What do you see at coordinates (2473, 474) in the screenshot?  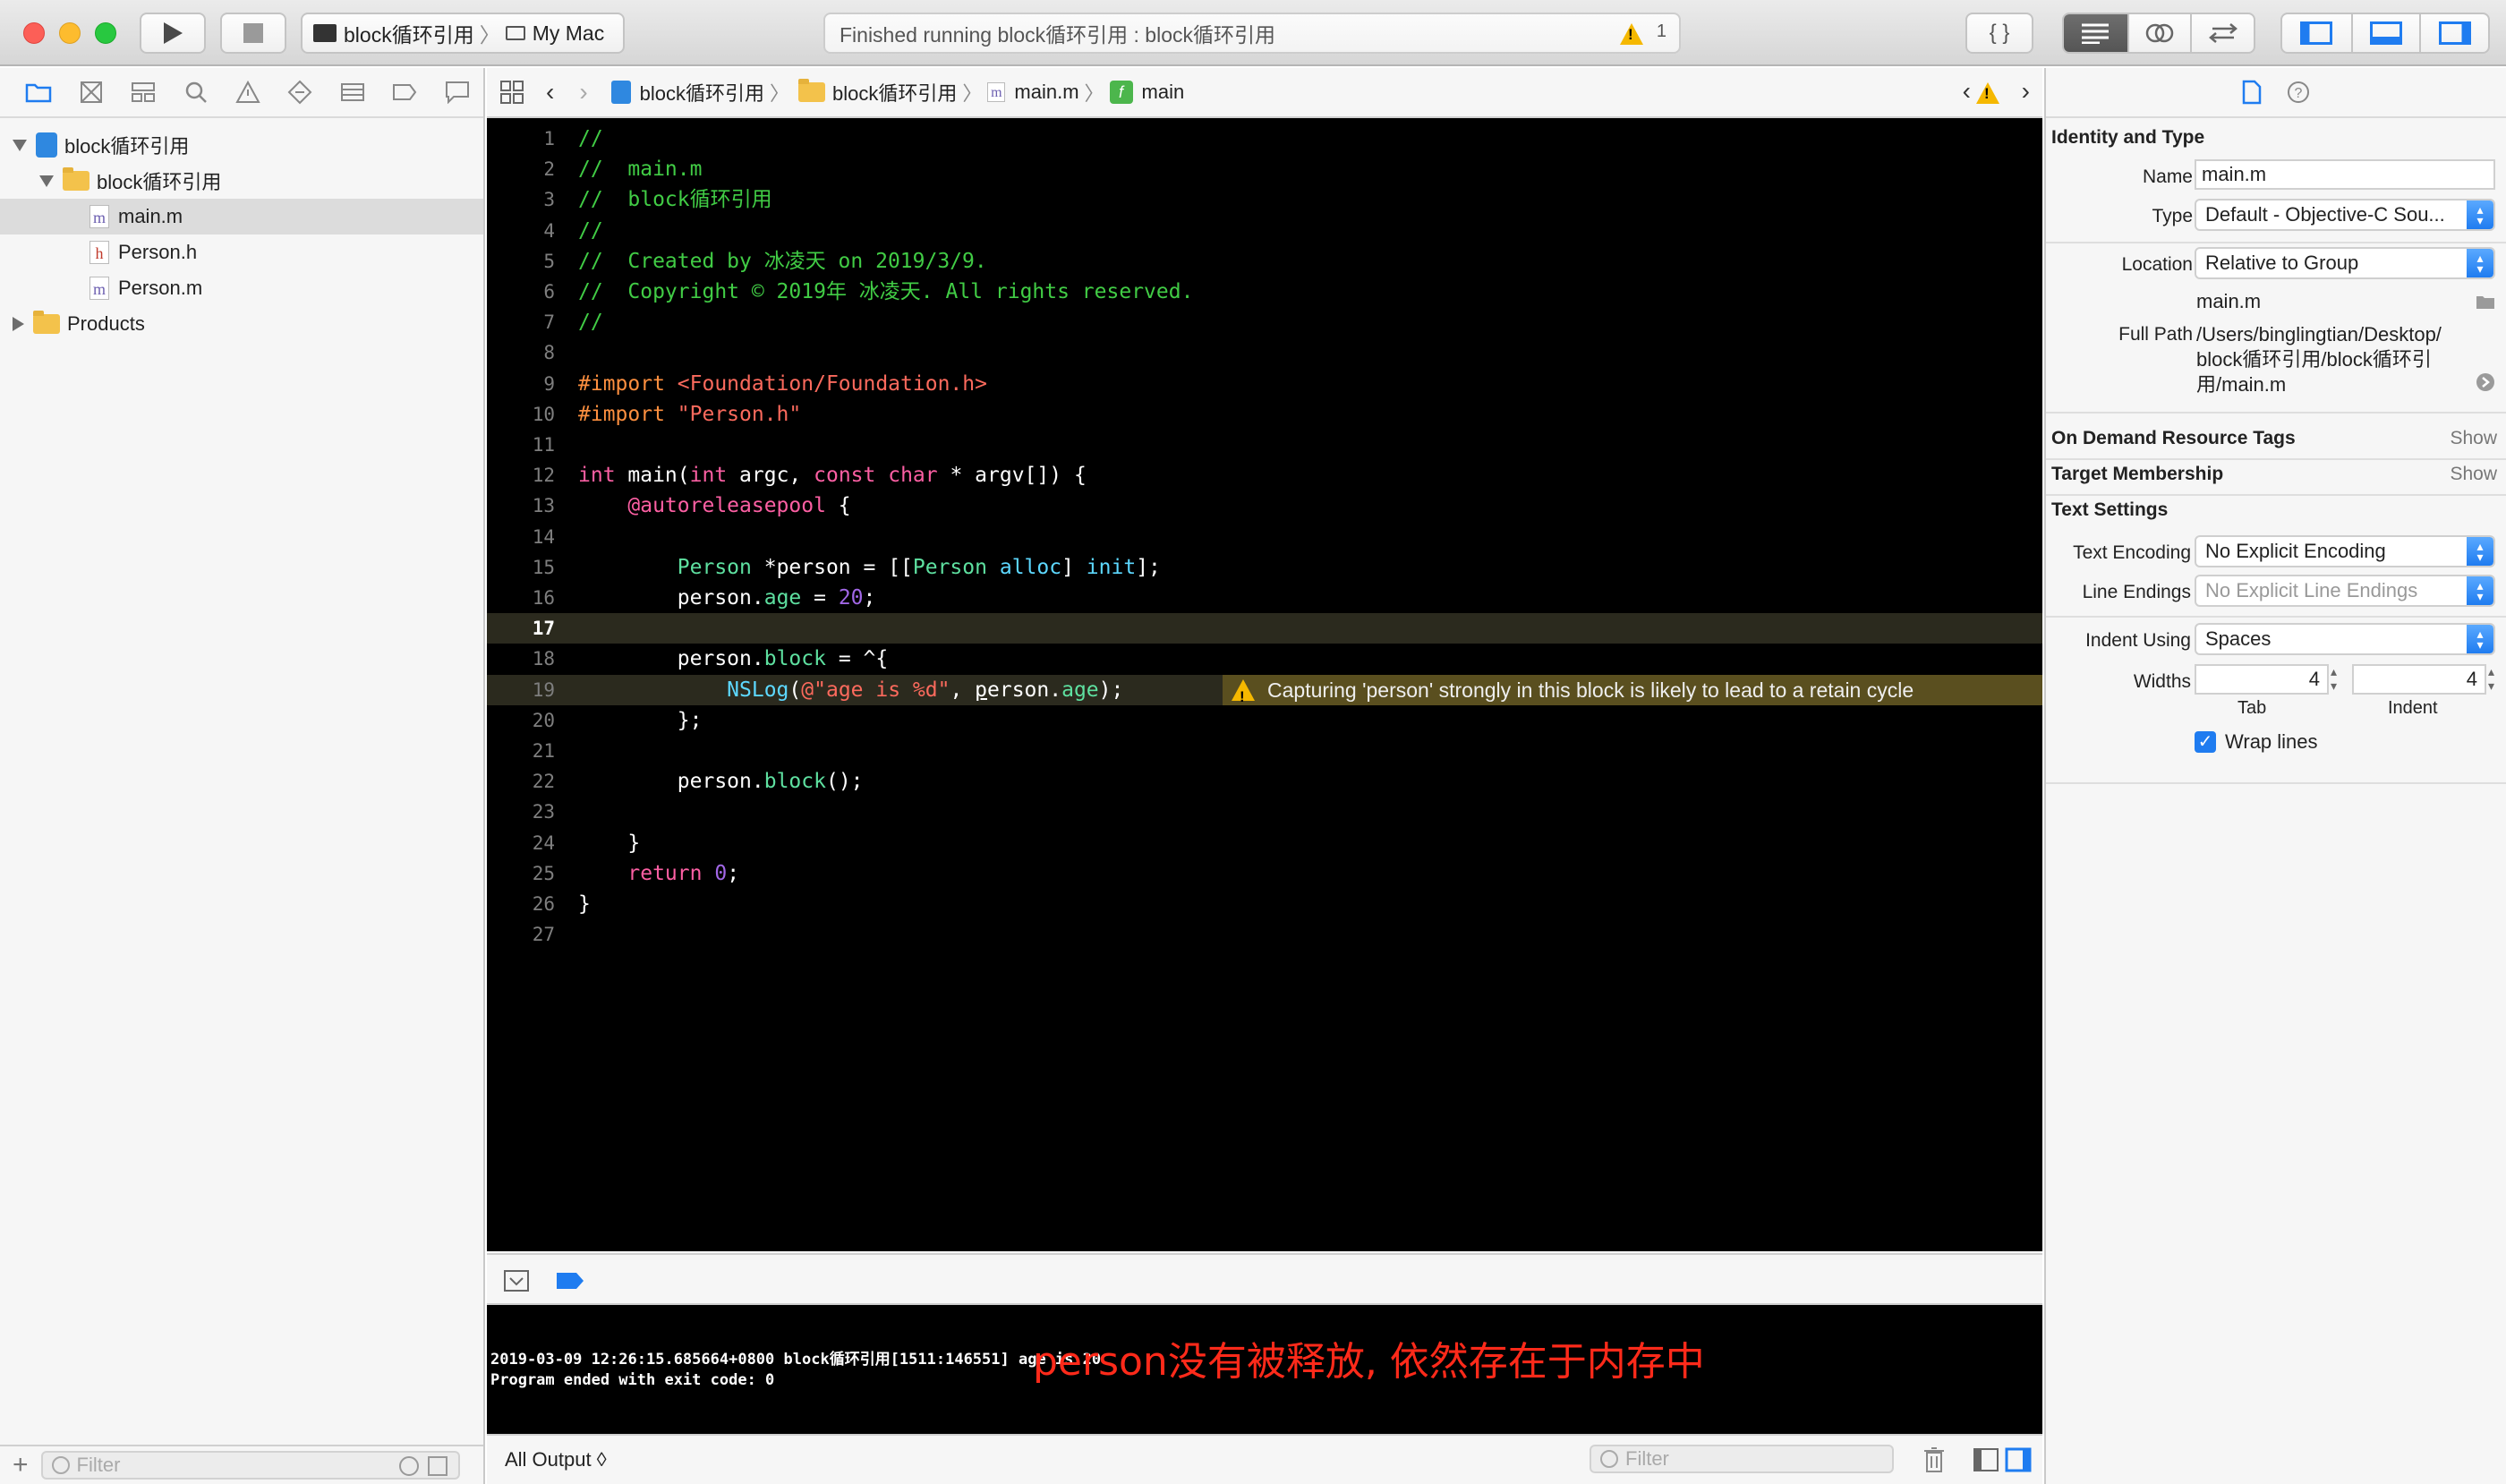 I see `target-show-button: Show` at bounding box center [2473, 474].